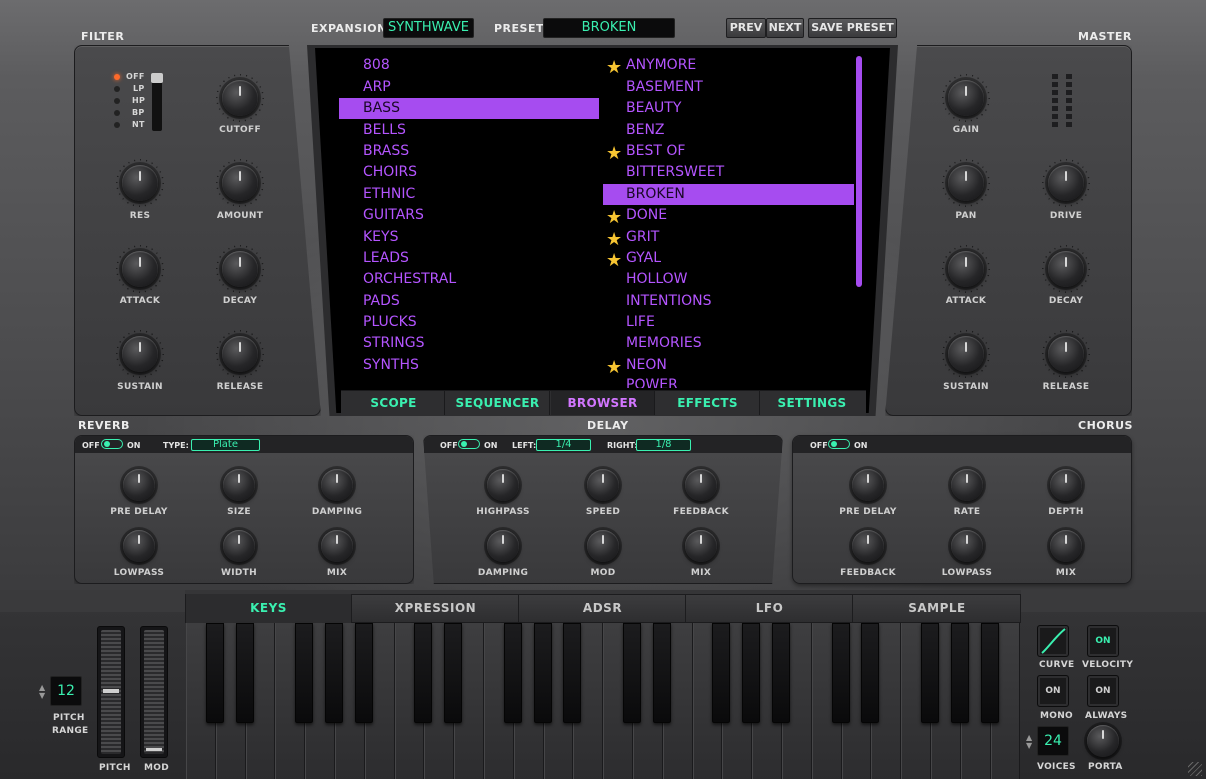  What do you see at coordinates (701, 546) in the screenshot?
I see `delay-mix-knob` at bounding box center [701, 546].